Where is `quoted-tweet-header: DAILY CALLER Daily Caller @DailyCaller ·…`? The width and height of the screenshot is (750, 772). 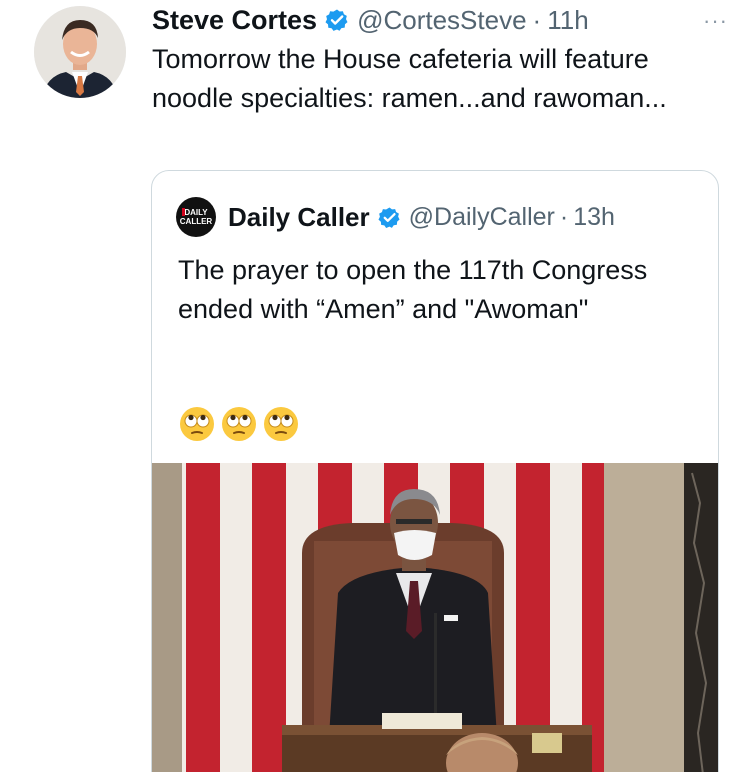 quoted-tweet-header: DAILY CALLER Daily Caller @DailyCaller ·… is located at coordinates (442, 217).